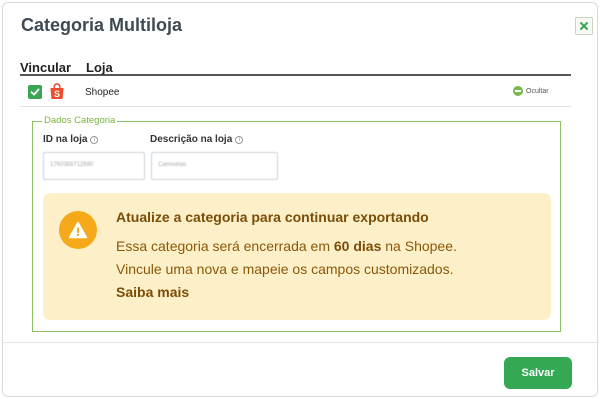 Image resolution: width=600 pixels, height=399 pixels. What do you see at coordinates (78, 230) in the screenshot?
I see `warning-triangle-icon` at bounding box center [78, 230].